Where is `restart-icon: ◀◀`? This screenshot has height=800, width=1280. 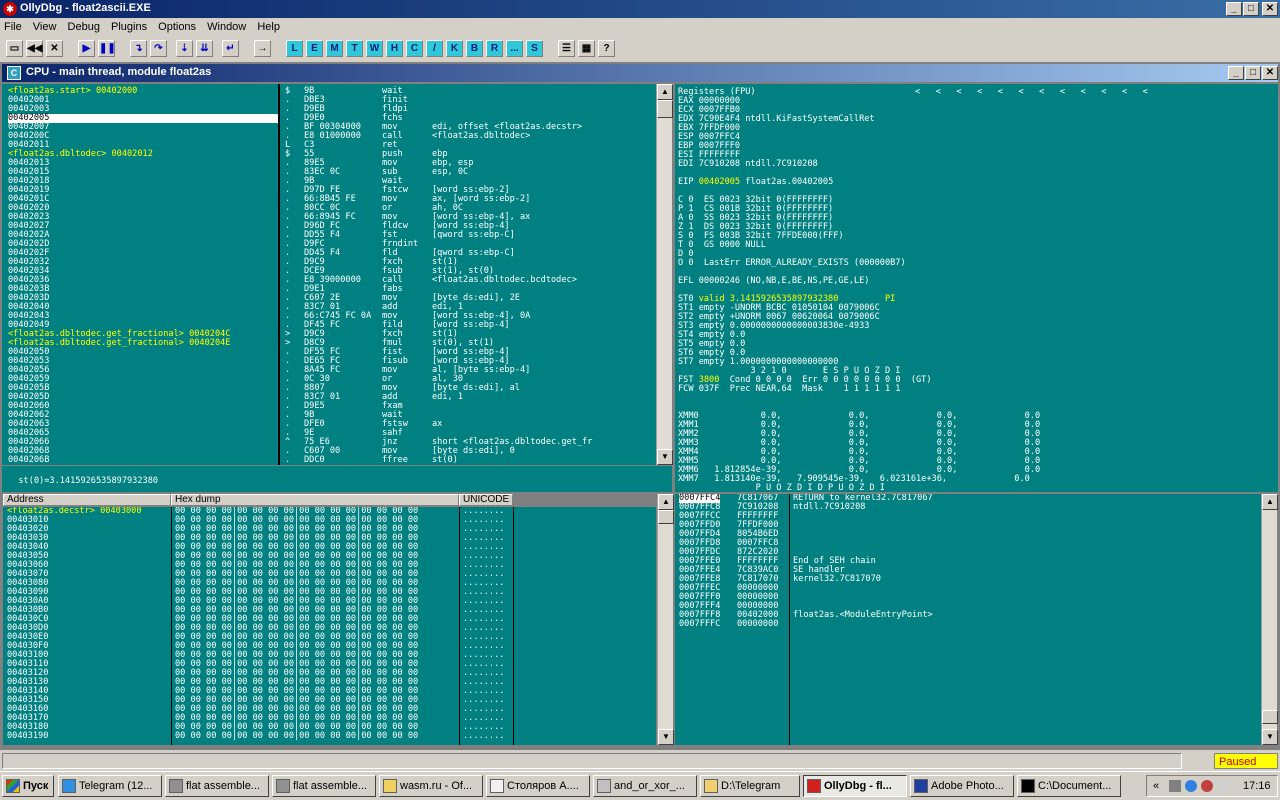
restart-icon: ◀◀ is located at coordinates (34, 48).